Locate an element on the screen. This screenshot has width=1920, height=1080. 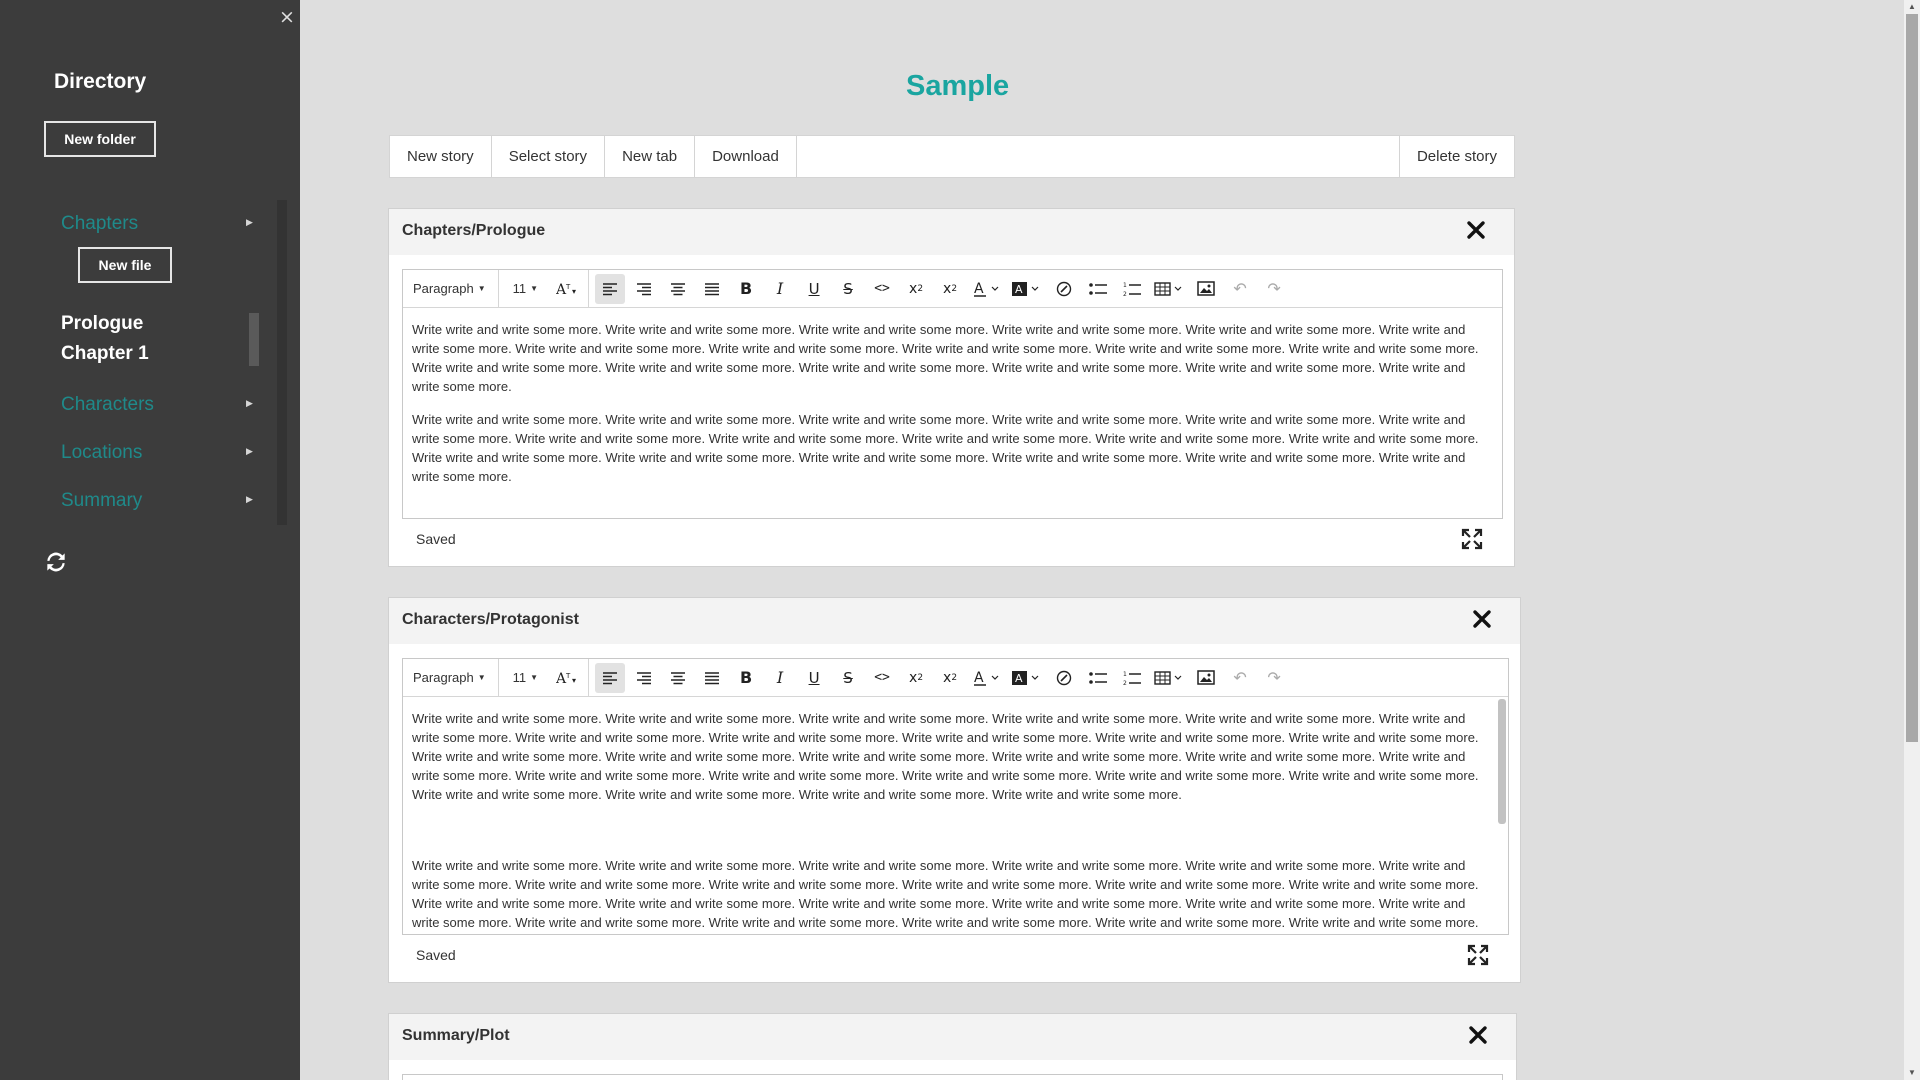
page-scrollbar: ▲ ▼ is located at coordinates (1912, 540).